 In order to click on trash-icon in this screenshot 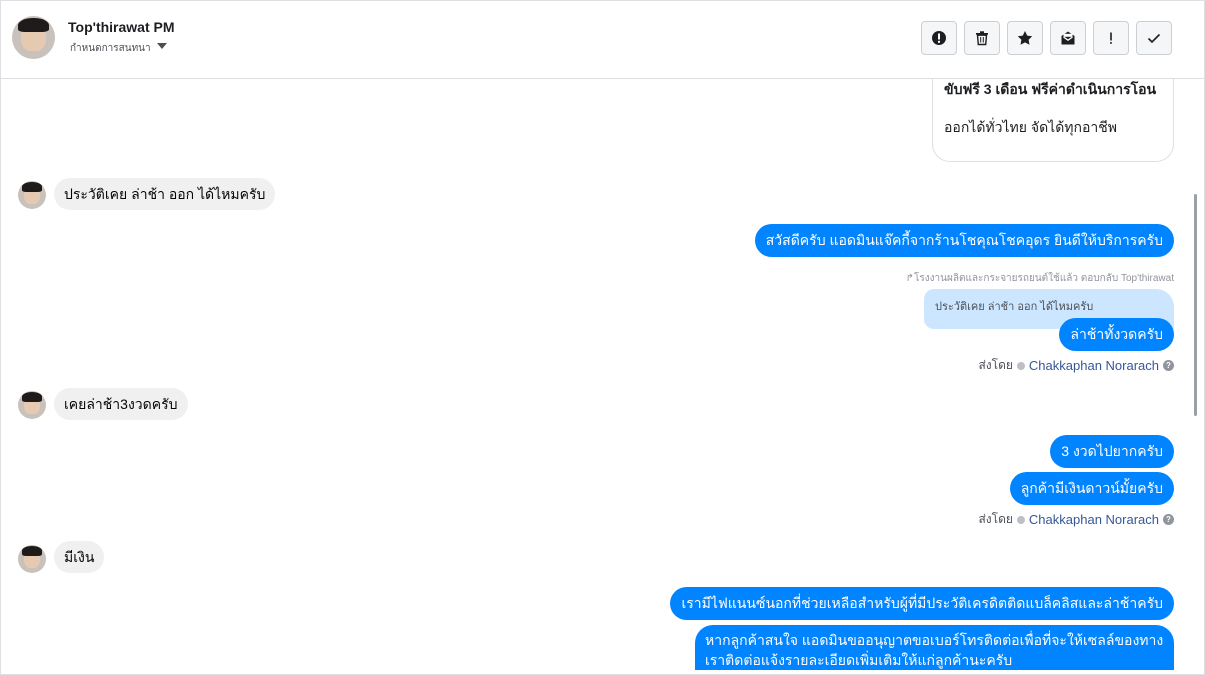, I will do `click(982, 38)`.